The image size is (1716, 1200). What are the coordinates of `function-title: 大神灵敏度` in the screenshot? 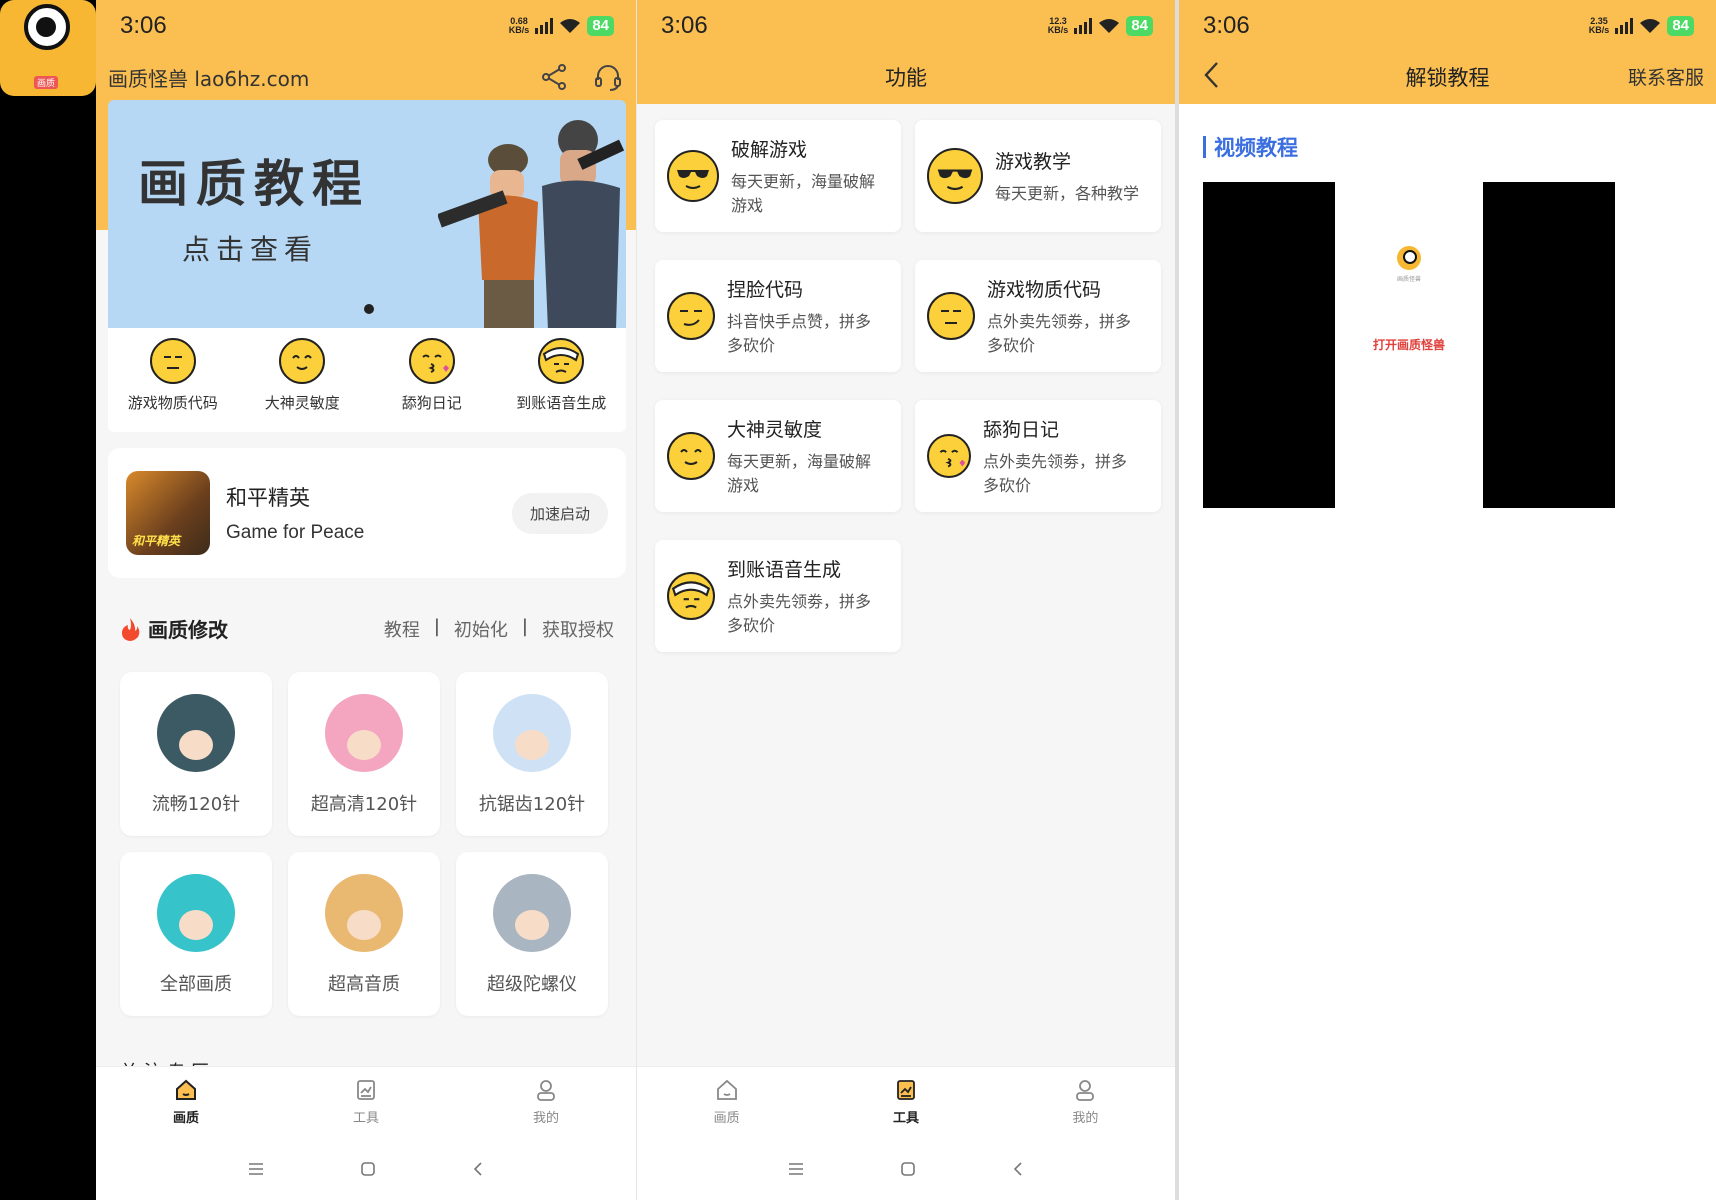 It's located at (775, 429).